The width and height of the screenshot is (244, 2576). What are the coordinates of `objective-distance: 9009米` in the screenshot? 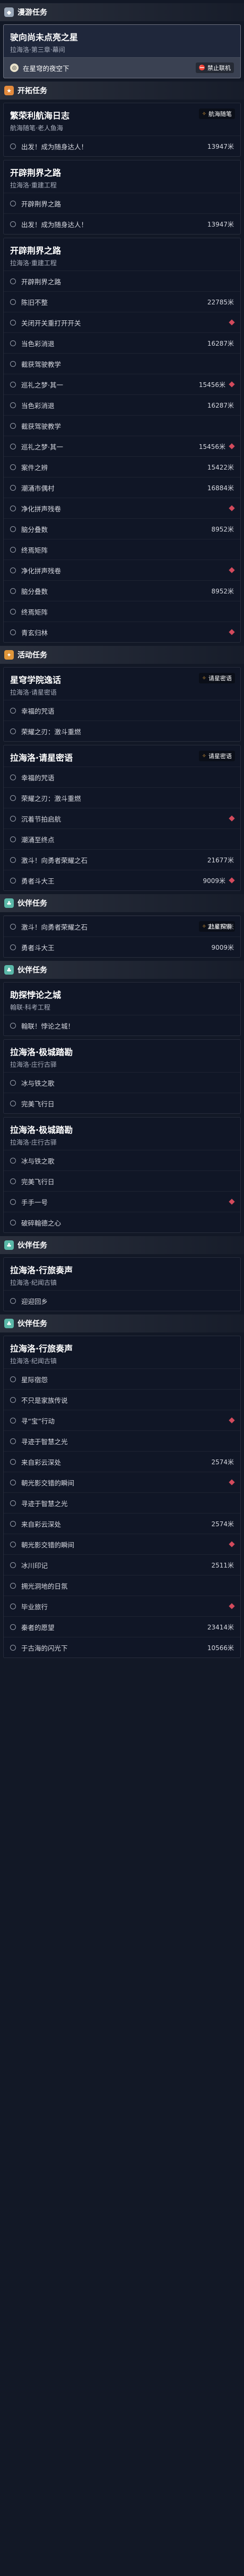 It's located at (214, 881).